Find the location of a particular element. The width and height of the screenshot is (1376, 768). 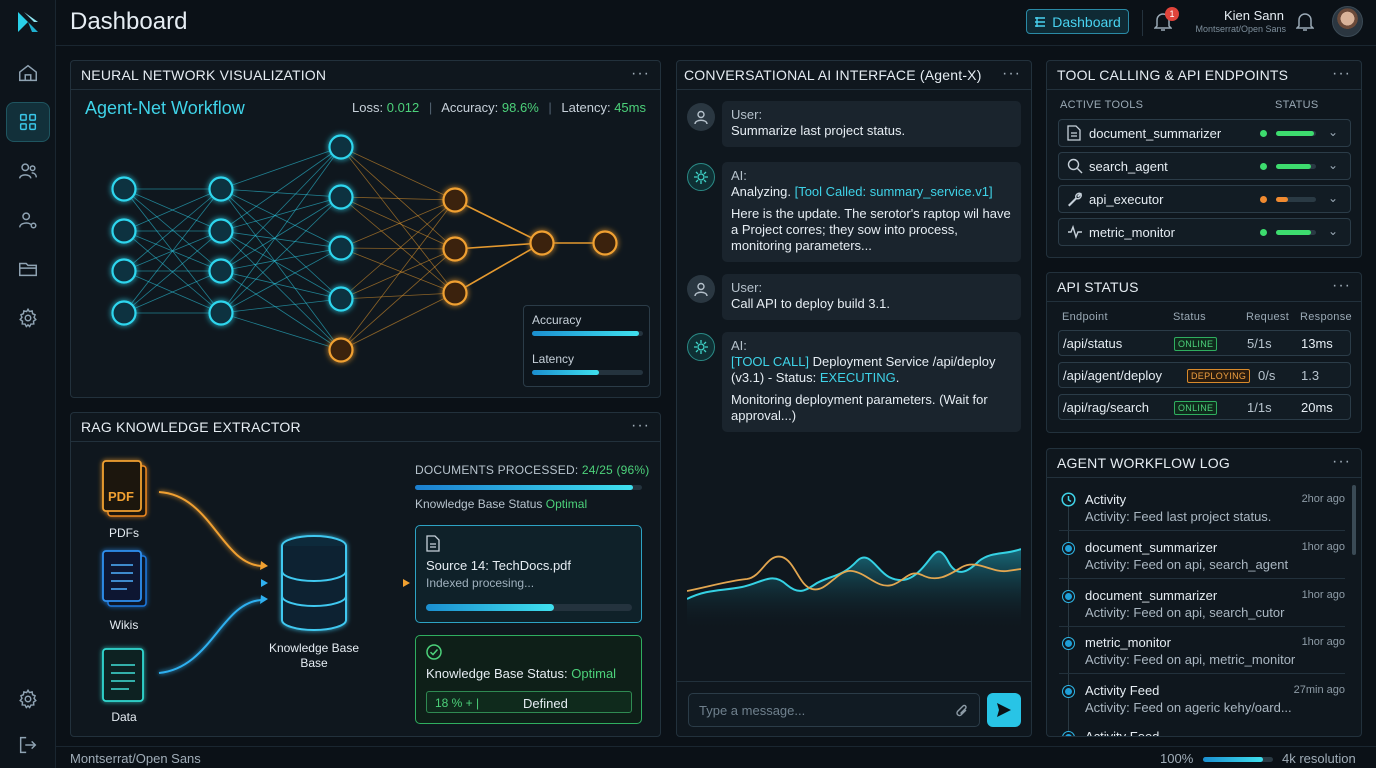

api-row: /api/agent/deploy DEPLOYING 0/s 1.3 is located at coordinates (1204, 375).